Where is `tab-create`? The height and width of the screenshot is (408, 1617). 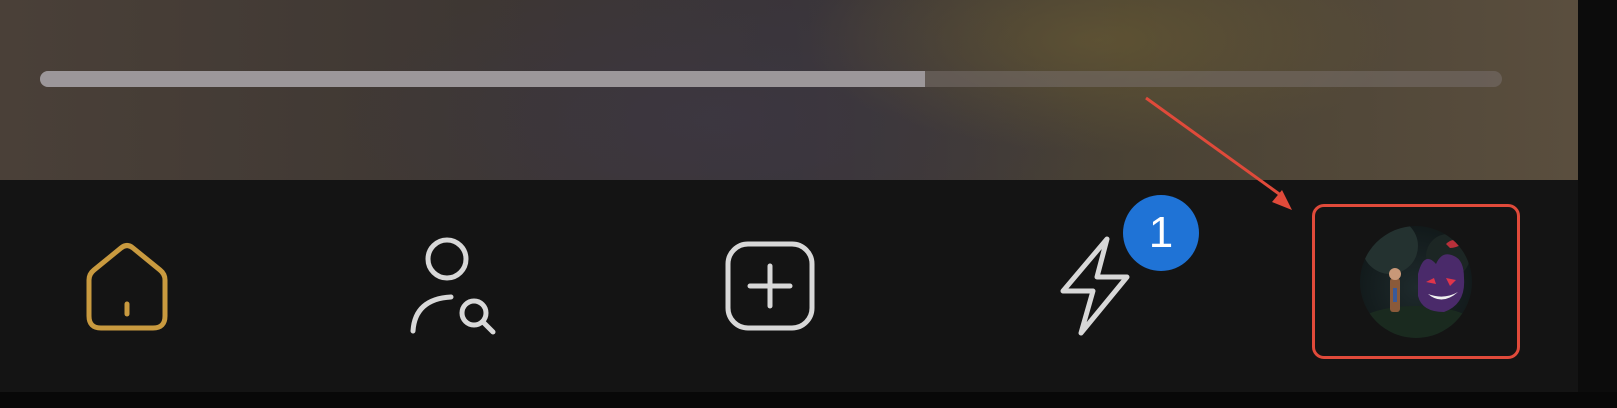 tab-create is located at coordinates (770, 286).